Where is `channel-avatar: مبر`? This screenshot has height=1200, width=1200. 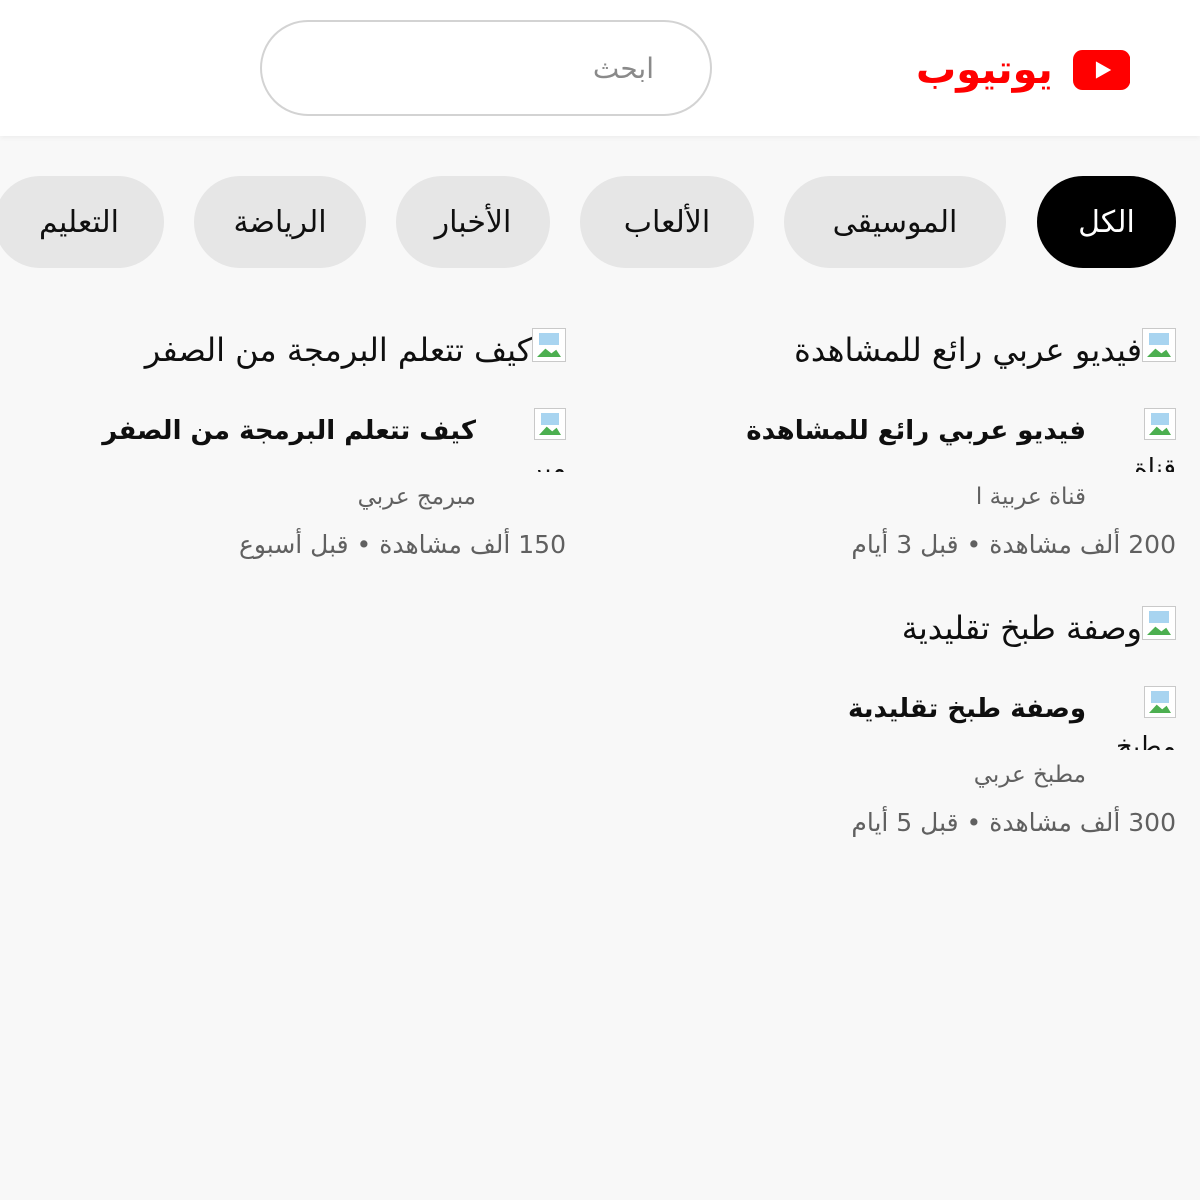
channel-avatar: مبر is located at coordinates (537, 440).